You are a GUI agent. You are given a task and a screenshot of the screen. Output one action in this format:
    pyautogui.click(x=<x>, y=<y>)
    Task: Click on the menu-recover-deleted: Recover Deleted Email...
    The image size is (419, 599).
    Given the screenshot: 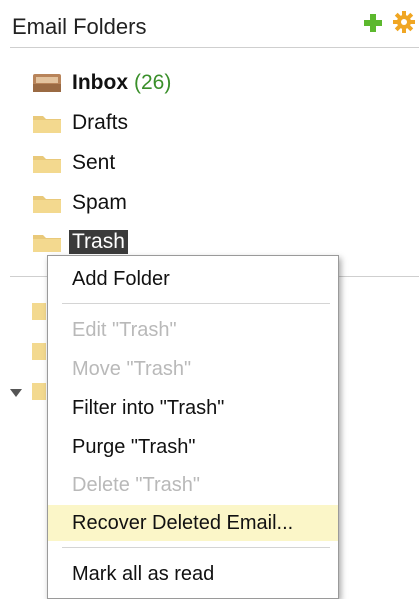 What is the action you would take?
    pyautogui.click(x=193, y=523)
    